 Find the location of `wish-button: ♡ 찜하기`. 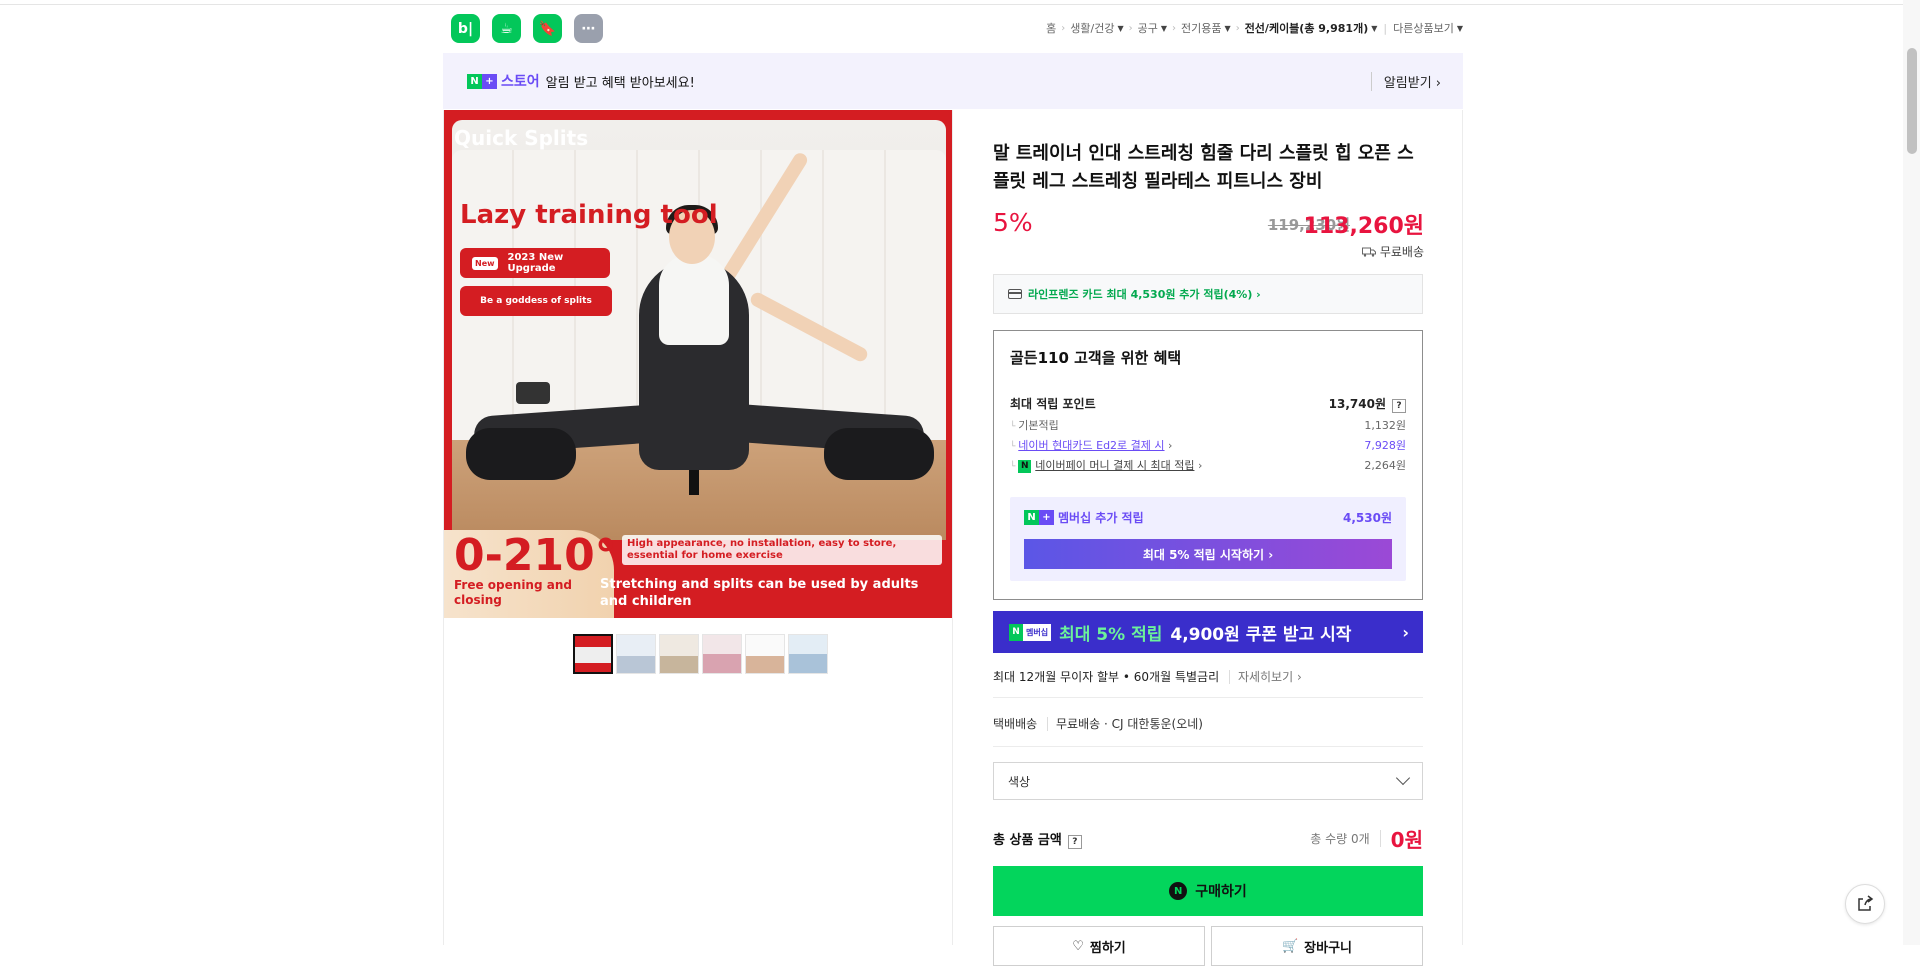

wish-button: ♡ 찜하기 is located at coordinates (1099, 946).